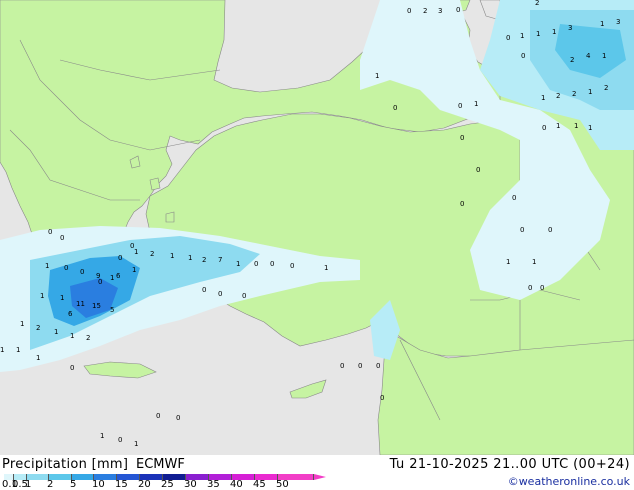  Describe the element at coordinates (569, 481) in the screenshot. I see `credit-link: ©weatheronline.co.uk` at that location.